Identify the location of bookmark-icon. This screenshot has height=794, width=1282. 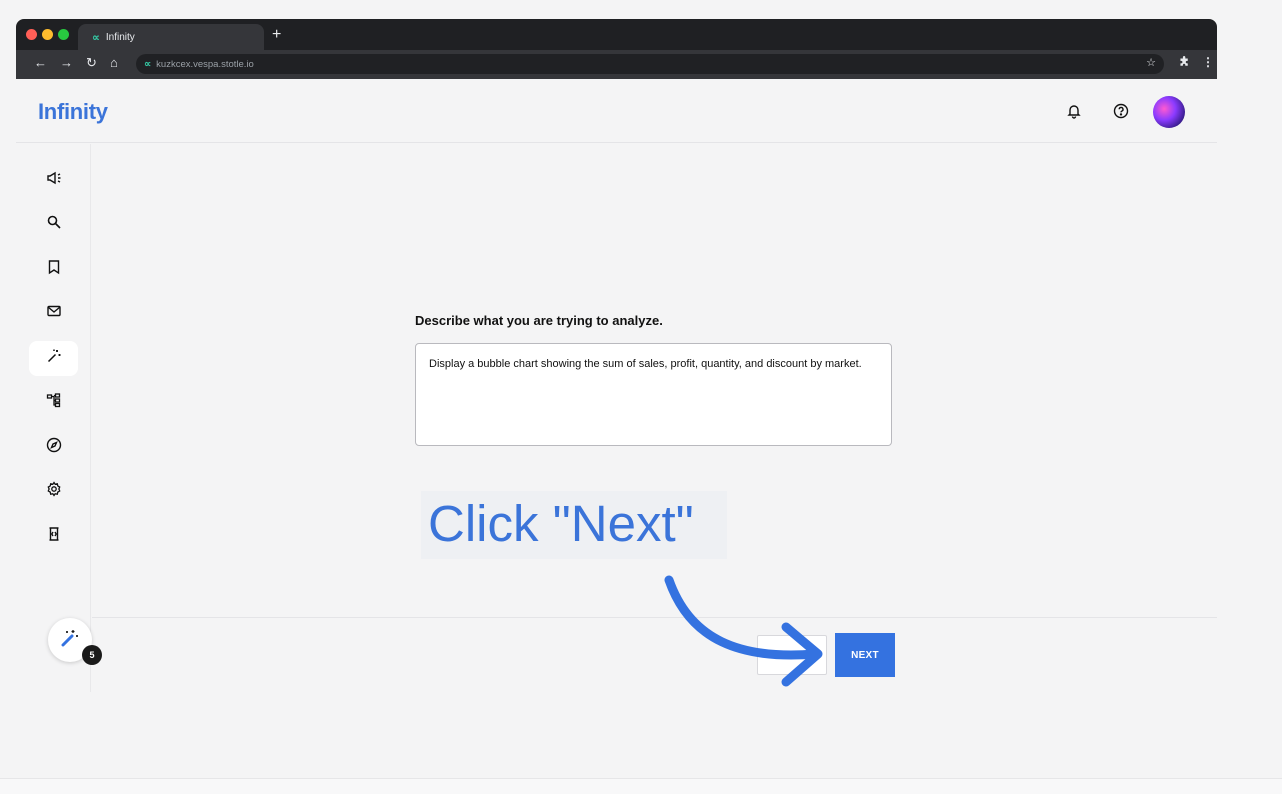
(54, 269).